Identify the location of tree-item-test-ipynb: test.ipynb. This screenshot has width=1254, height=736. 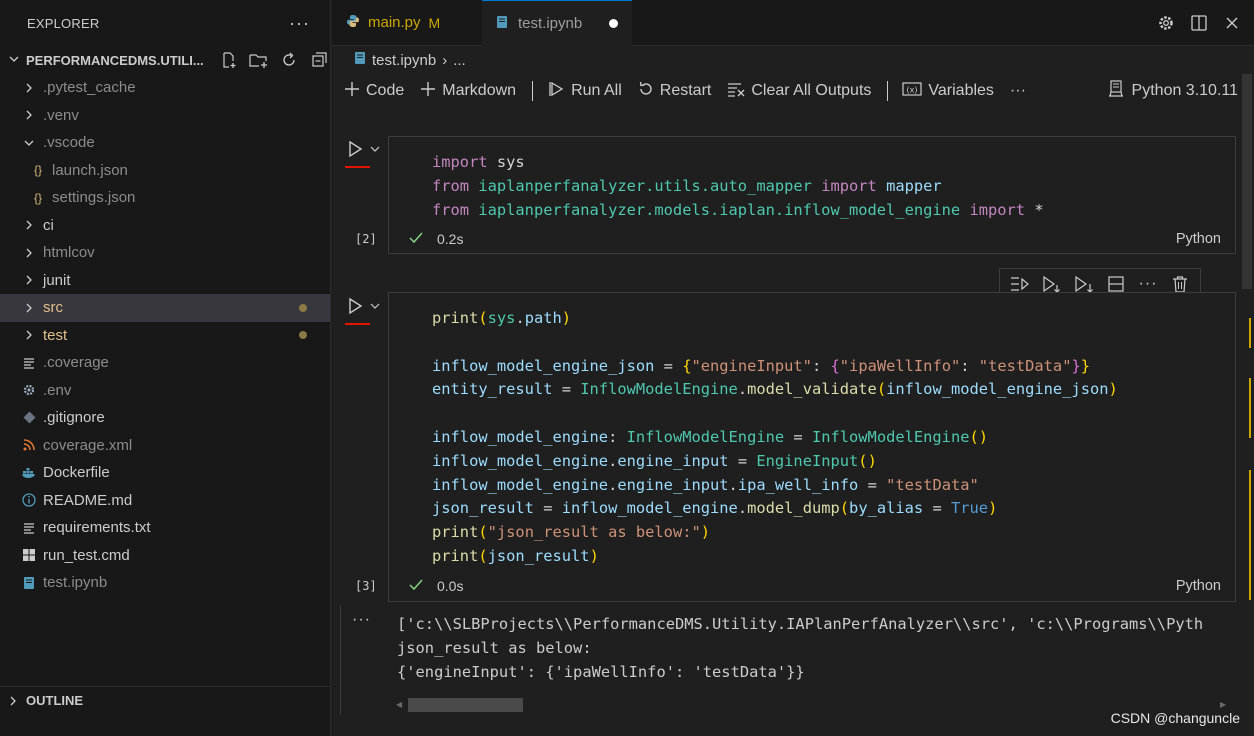
(165, 583).